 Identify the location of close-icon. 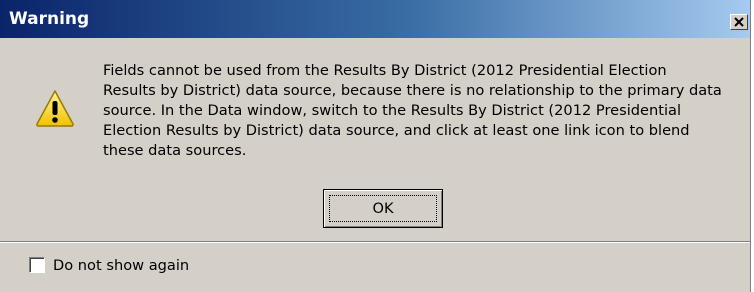
(739, 22).